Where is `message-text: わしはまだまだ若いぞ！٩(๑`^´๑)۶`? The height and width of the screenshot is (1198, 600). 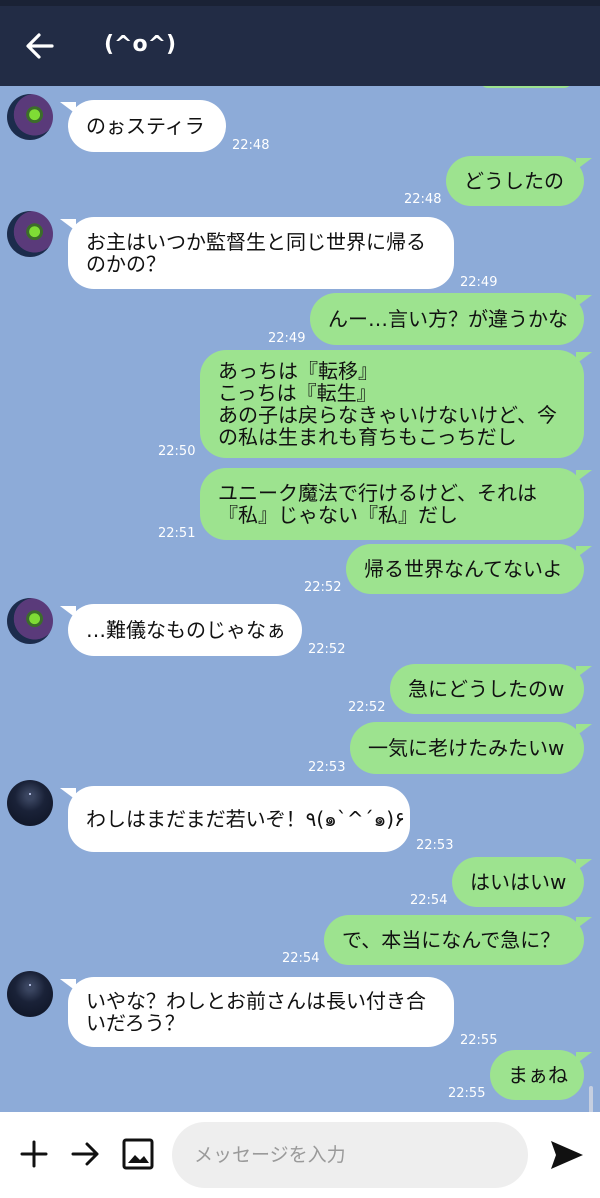 message-text: わしはまだまだ若いぞ！٩(๑`^´๑)۶ is located at coordinates (245, 819).